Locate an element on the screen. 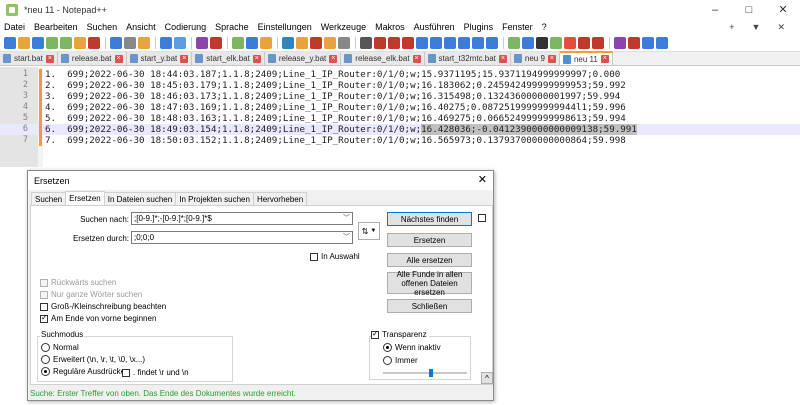 The height and width of the screenshot is (405, 800). mode-regex-radio: Reguläre Ausdrücke is located at coordinates (83, 371).